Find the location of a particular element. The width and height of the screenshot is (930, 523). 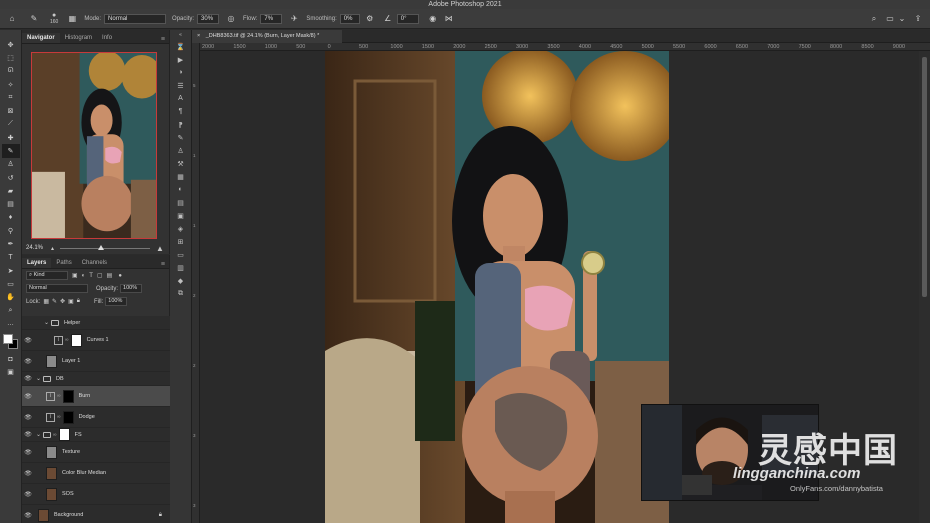

clone-source-panel-icon: ♙ is located at coordinates (181, 150).